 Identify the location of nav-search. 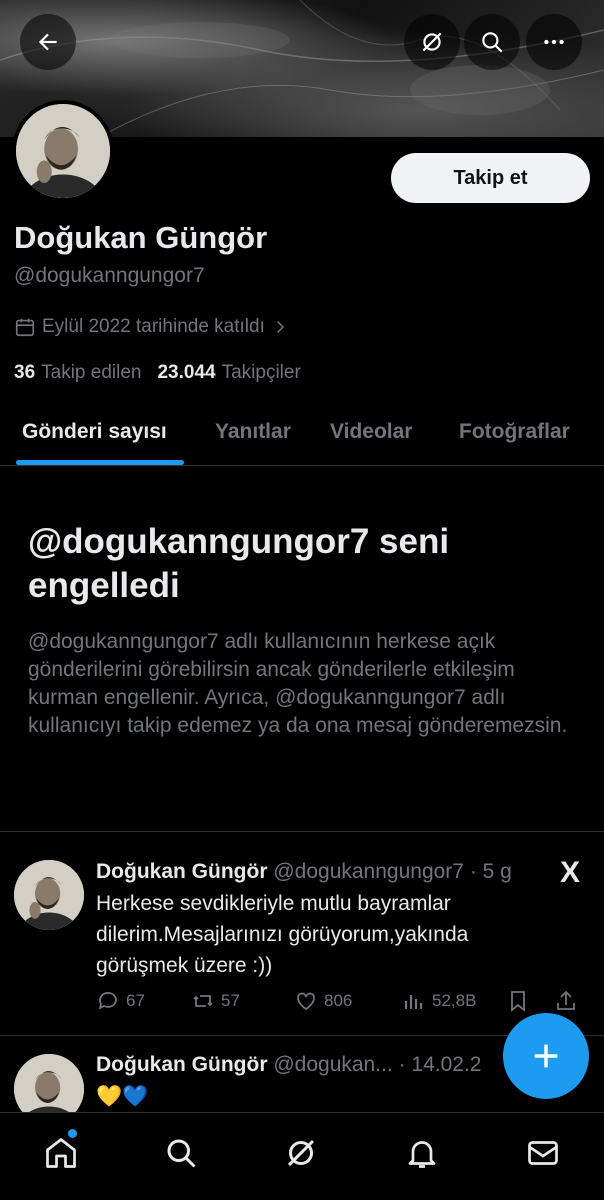
(181, 1153).